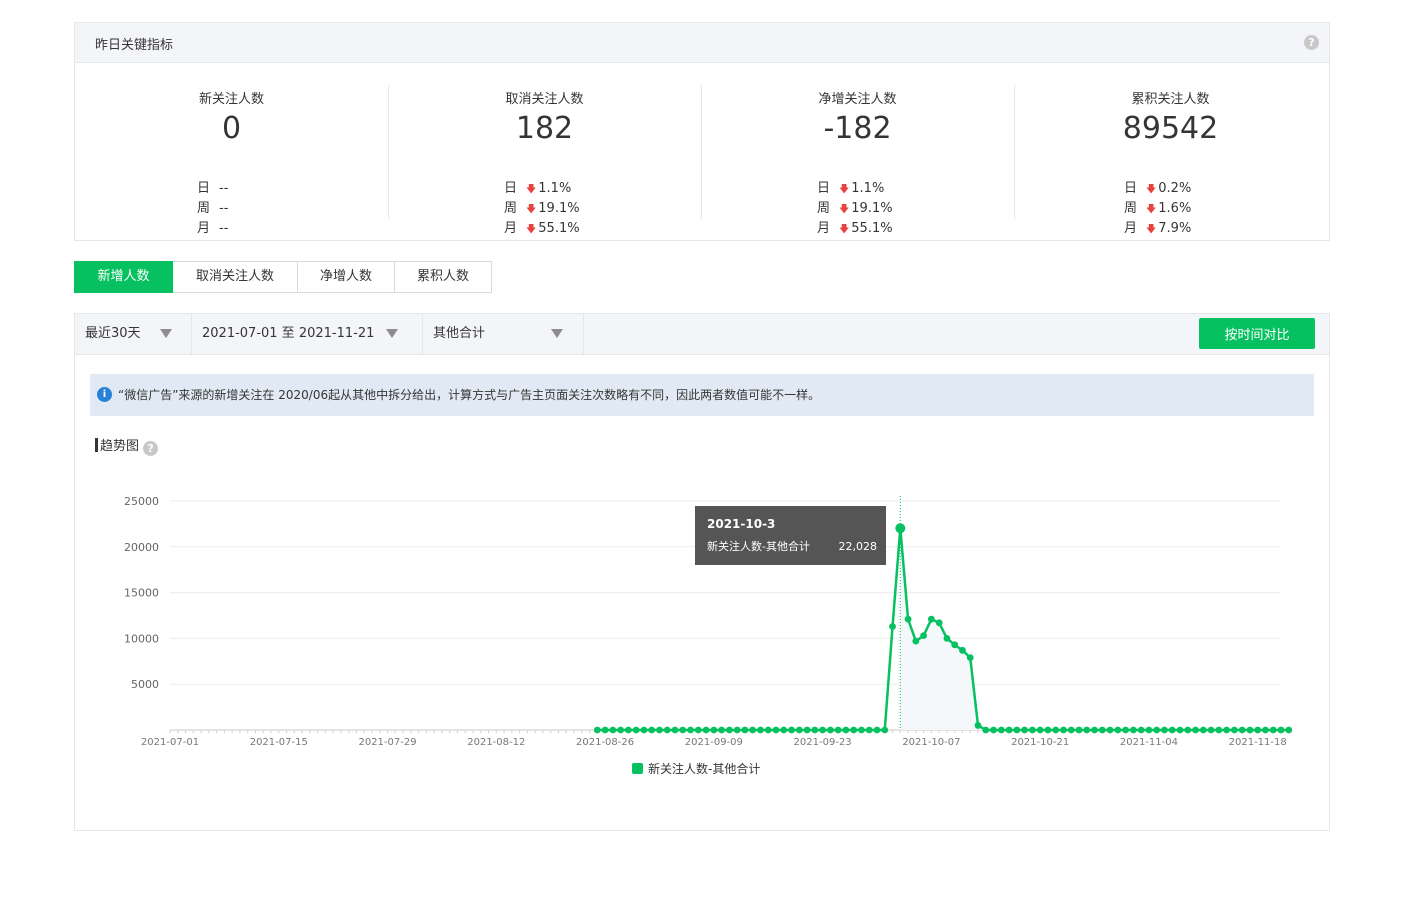 This screenshot has height=914, width=1415. What do you see at coordinates (392, 333) in the screenshot?
I see `triangle-down-icon` at bounding box center [392, 333].